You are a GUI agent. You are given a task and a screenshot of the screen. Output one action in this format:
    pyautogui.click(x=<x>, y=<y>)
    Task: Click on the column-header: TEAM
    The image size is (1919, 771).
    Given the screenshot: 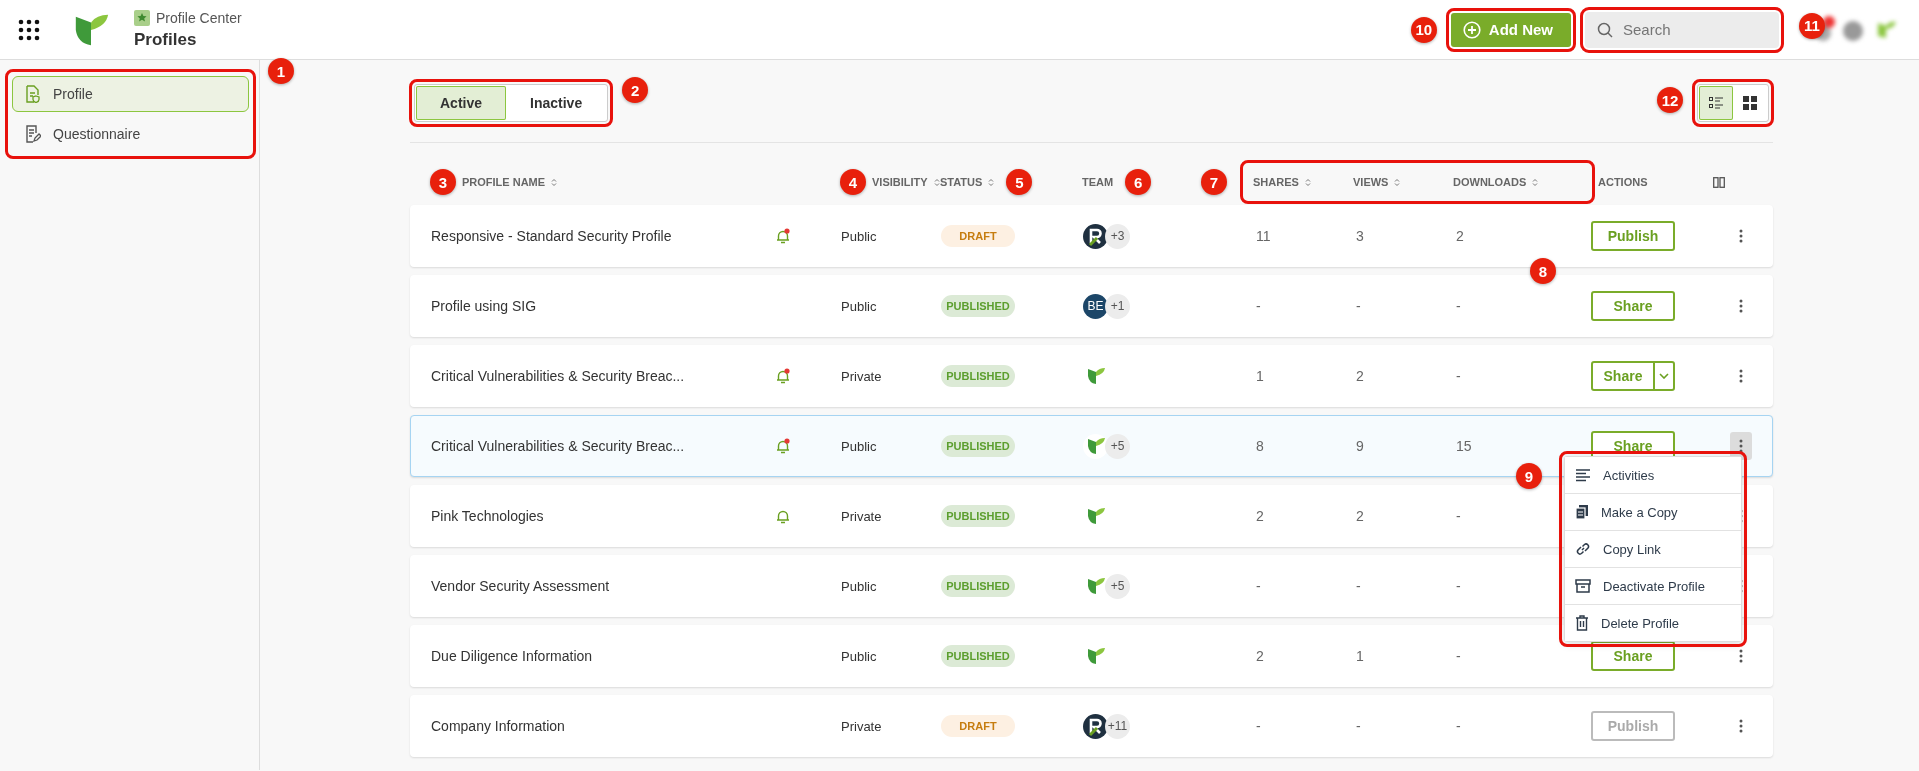 What is the action you would take?
    pyautogui.click(x=1098, y=182)
    